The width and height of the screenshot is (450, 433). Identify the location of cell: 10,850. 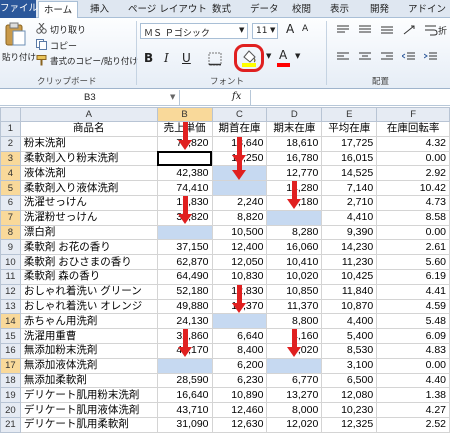
(294, 291).